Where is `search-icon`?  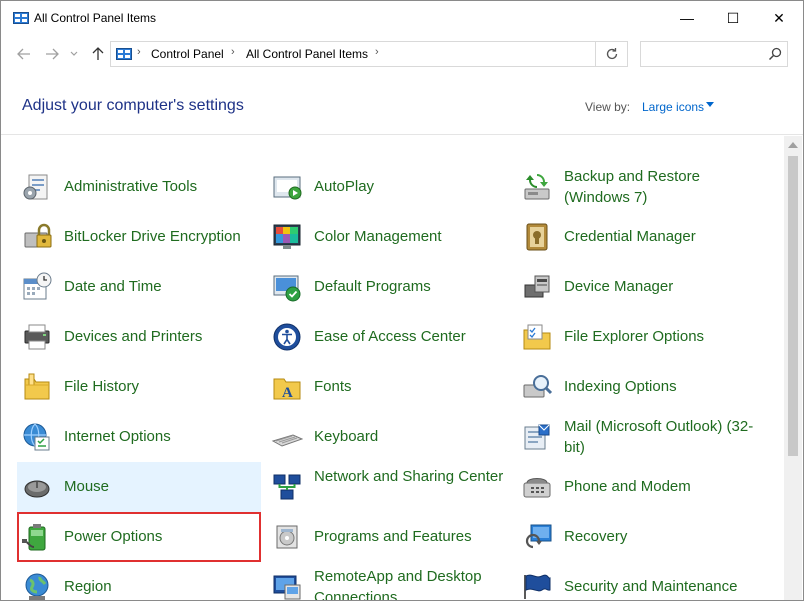 search-icon is located at coordinates (775, 54).